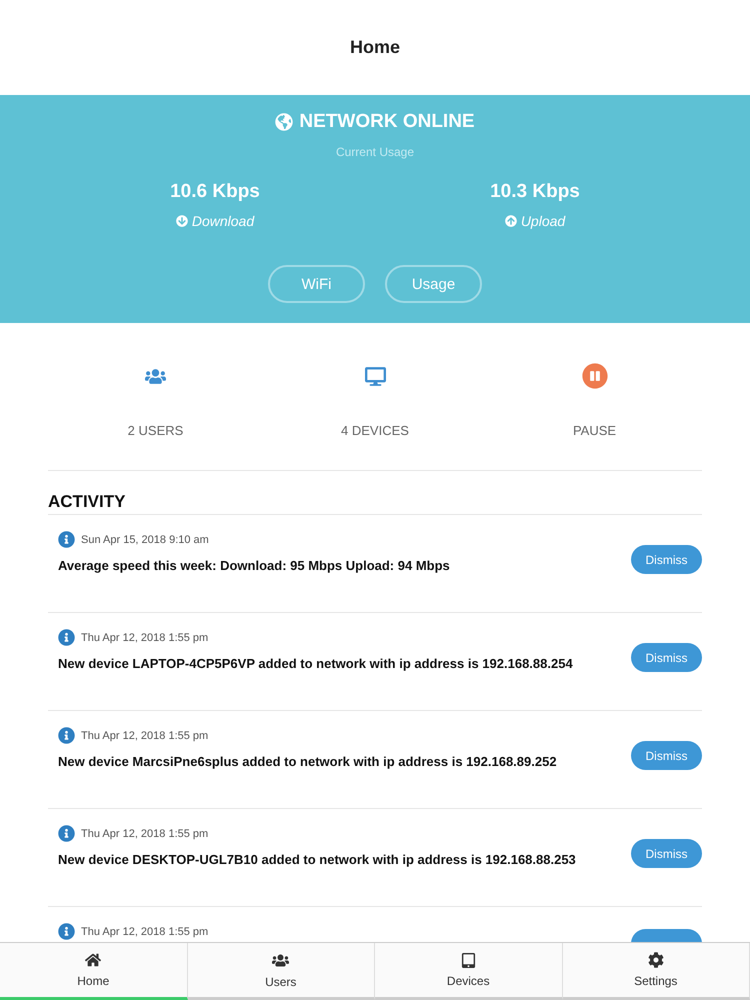  I want to click on tab: Devices, so click(468, 971).